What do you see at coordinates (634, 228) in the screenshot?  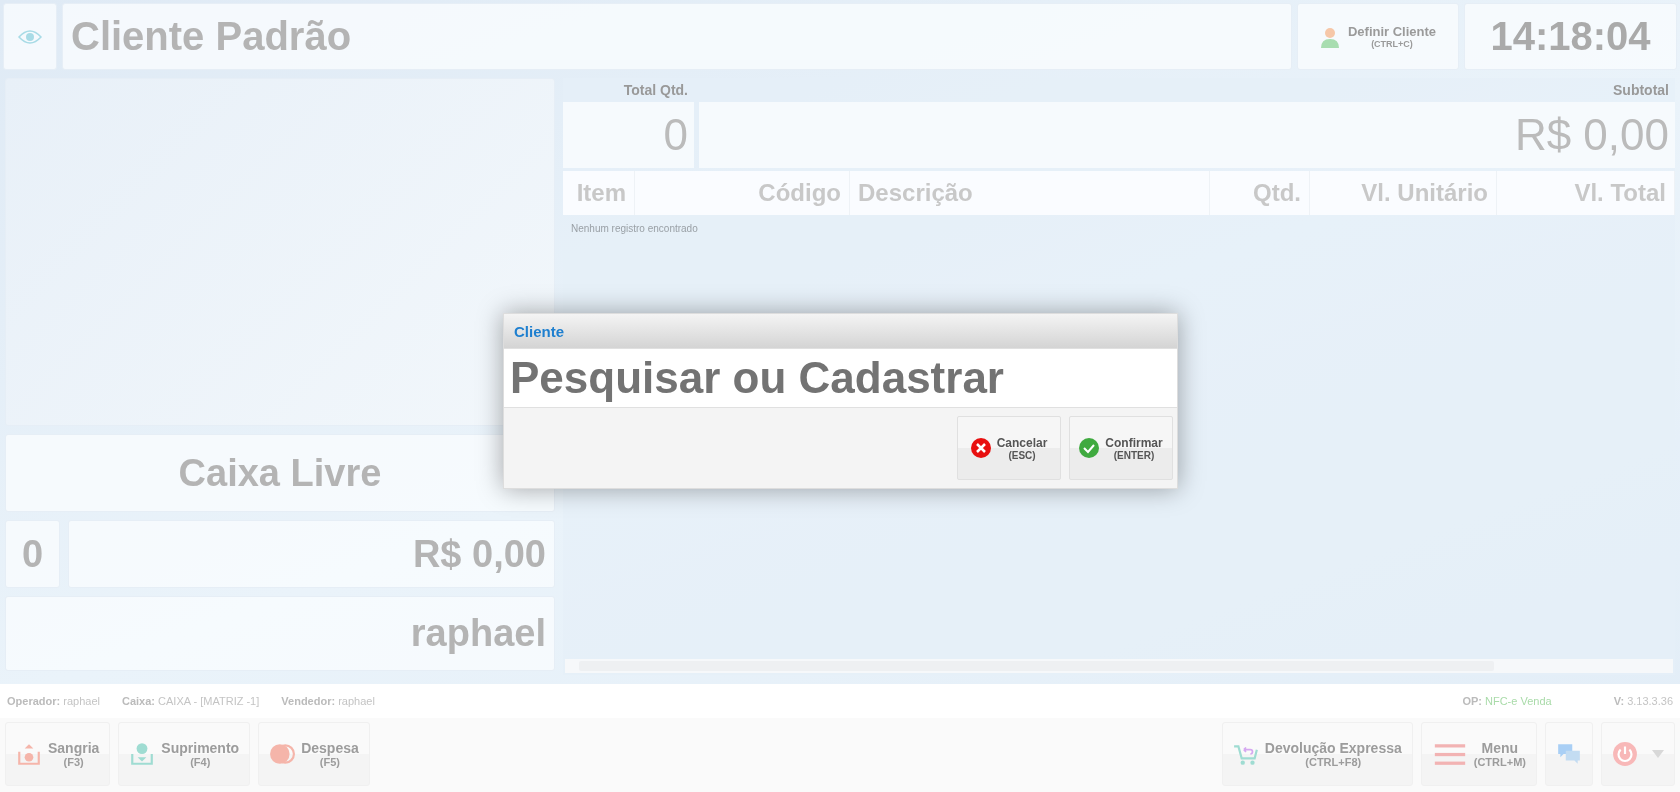 I see `empty-message: Nenhum registro encontrado` at bounding box center [634, 228].